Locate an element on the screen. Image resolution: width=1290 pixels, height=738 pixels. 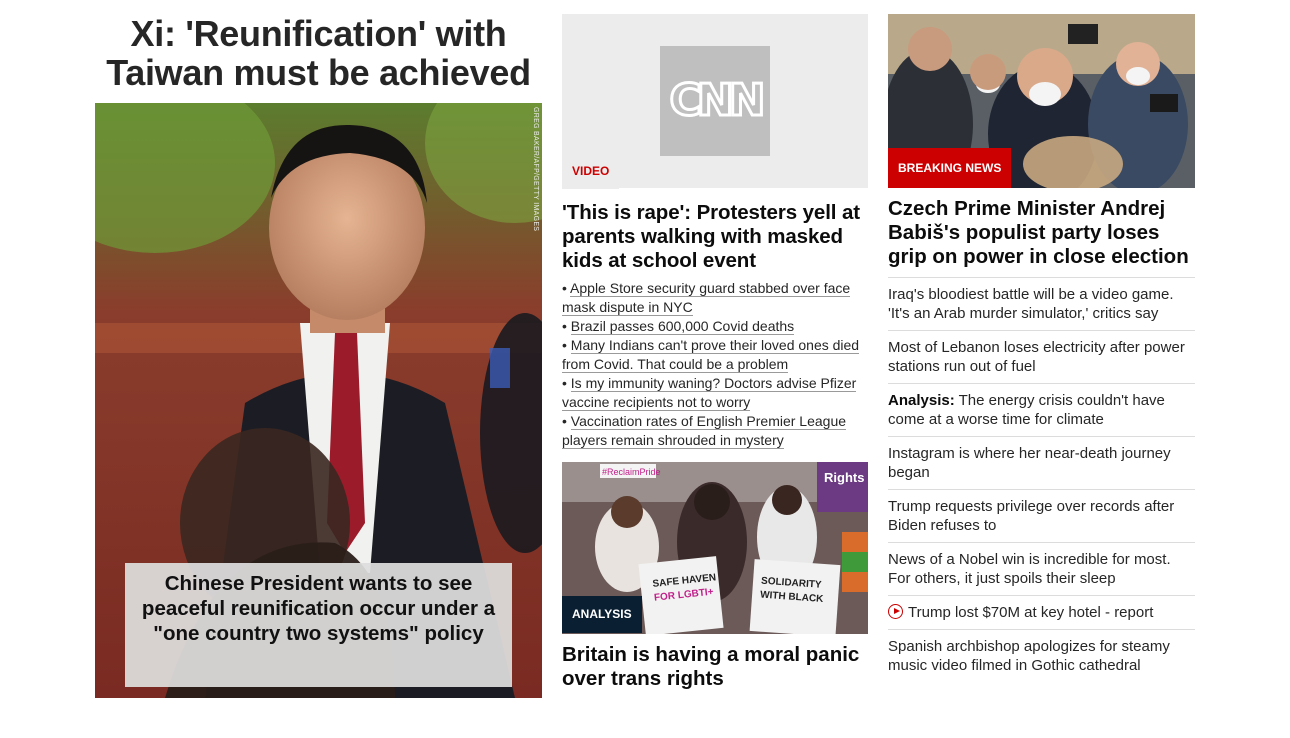
breaking-image: BREAKING NEWS is located at coordinates (1041, 101).